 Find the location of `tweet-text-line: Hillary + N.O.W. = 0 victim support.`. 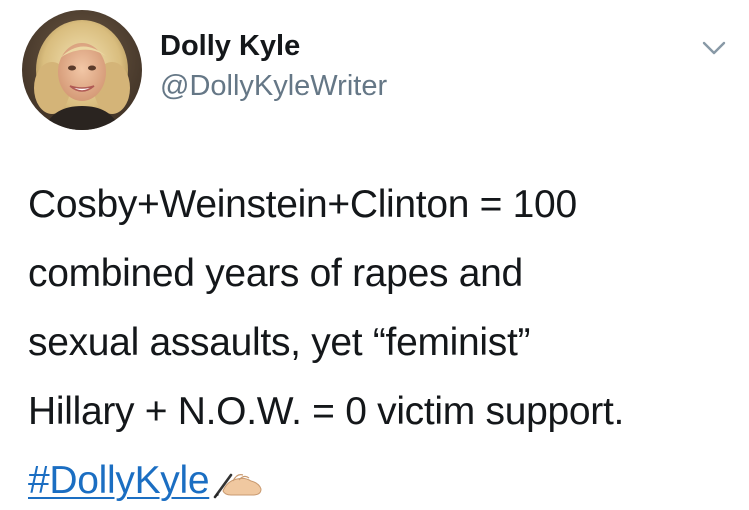

tweet-text-line: Hillary + N.O.W. = 0 victim support. is located at coordinates (326, 411).